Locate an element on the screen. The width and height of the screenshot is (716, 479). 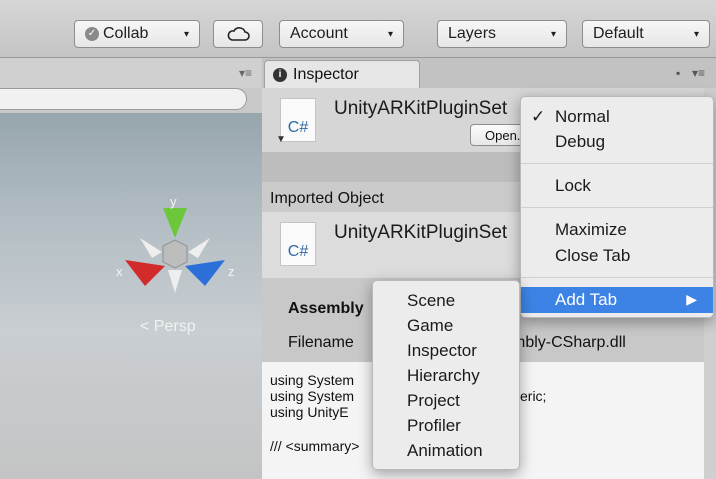
scene-gizmo: y x z is located at coordinates (175, 258).